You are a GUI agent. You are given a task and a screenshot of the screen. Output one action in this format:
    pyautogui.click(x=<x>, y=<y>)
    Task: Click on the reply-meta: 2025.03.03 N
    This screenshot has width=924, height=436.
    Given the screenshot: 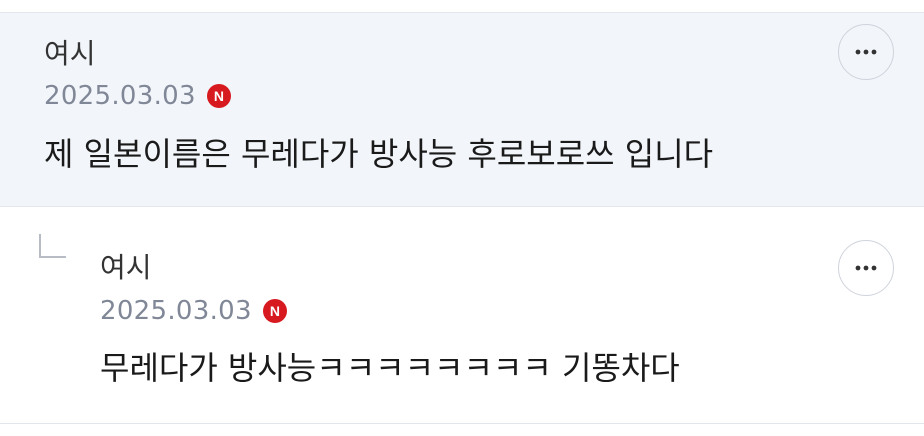 What is the action you would take?
    pyautogui.click(x=193, y=311)
    